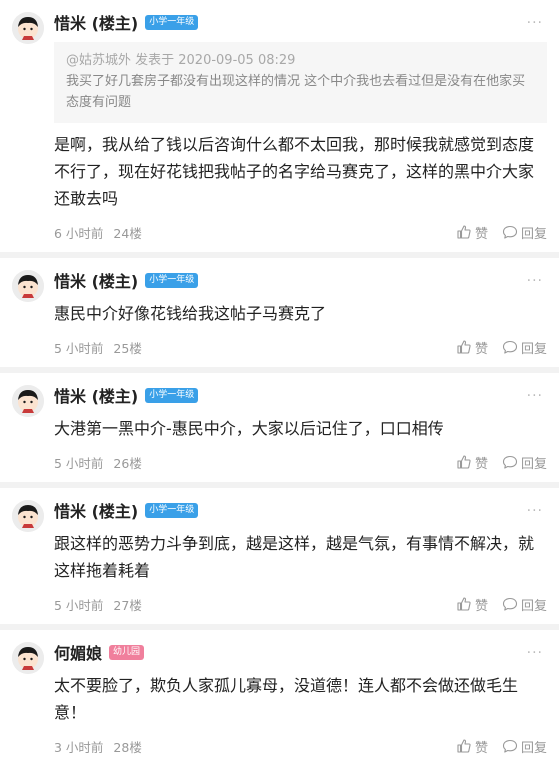 This screenshot has height=764, width=559. What do you see at coordinates (300, 604) in the screenshot?
I see `reply-meta: 5 小时前 27楼 赞 回复` at bounding box center [300, 604].